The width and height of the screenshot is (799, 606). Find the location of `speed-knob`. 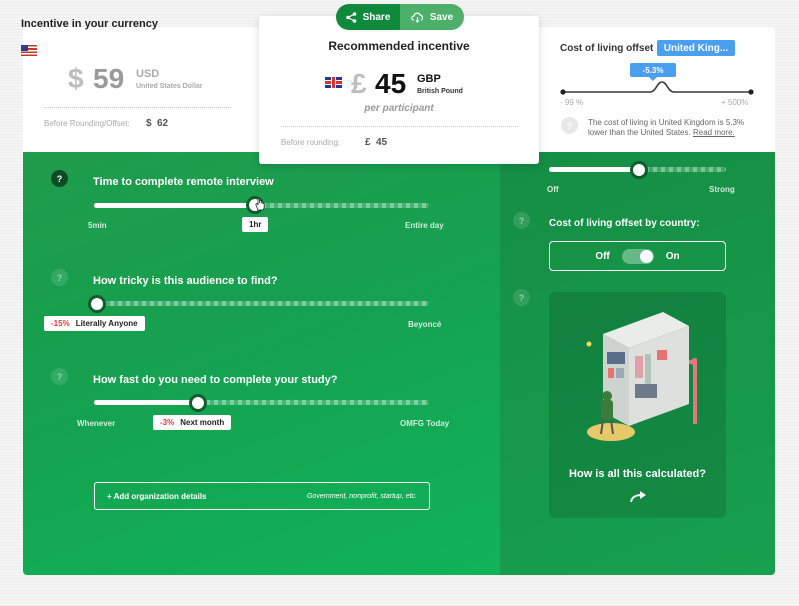

speed-knob is located at coordinates (197, 403).